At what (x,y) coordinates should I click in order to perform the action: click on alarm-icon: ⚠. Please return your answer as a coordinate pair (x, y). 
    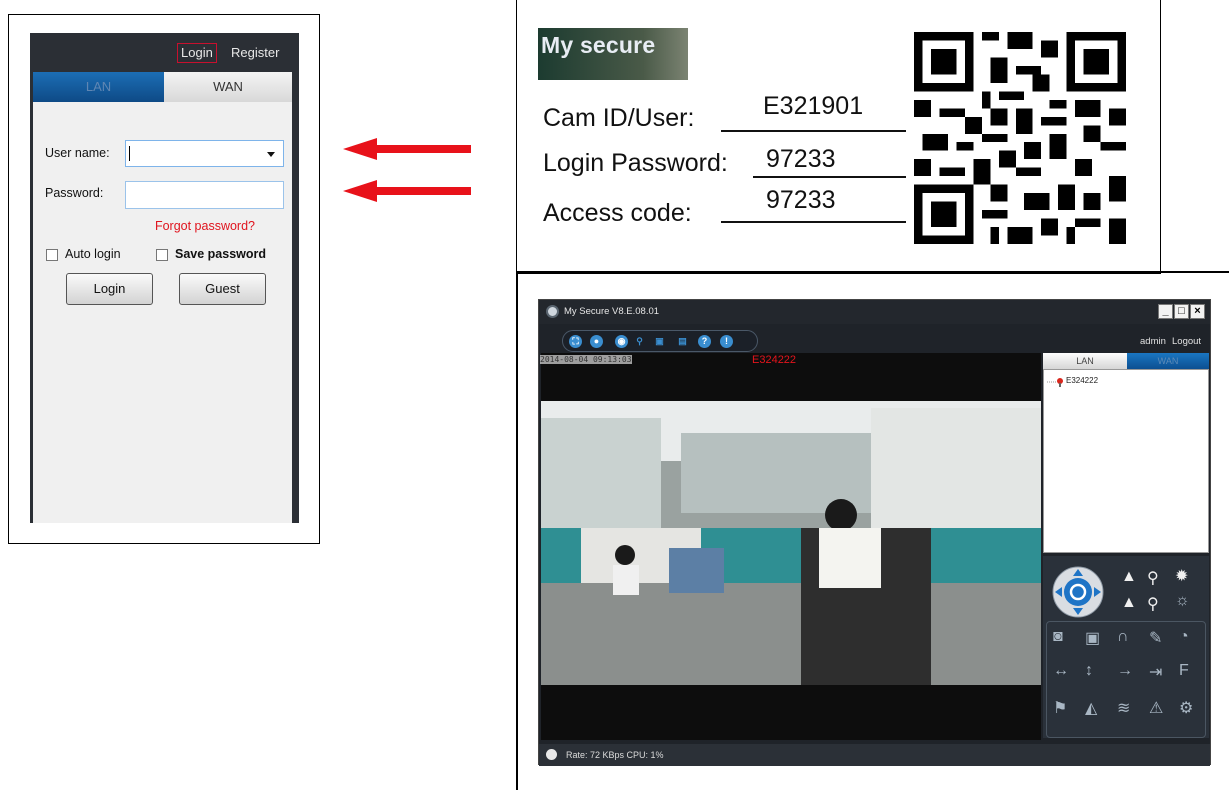
    Looking at the image, I should click on (1156, 708).